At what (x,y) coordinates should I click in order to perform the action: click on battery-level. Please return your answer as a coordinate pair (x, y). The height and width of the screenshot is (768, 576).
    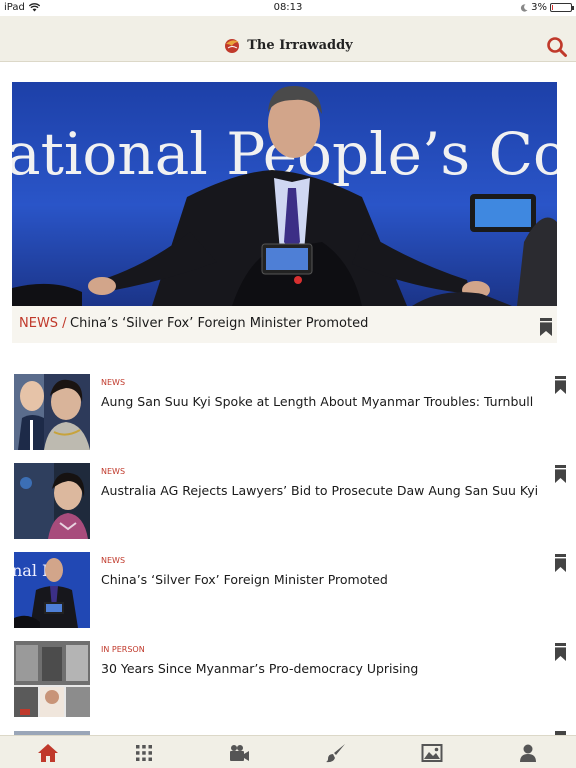
    Looking at the image, I should click on (552, 7).